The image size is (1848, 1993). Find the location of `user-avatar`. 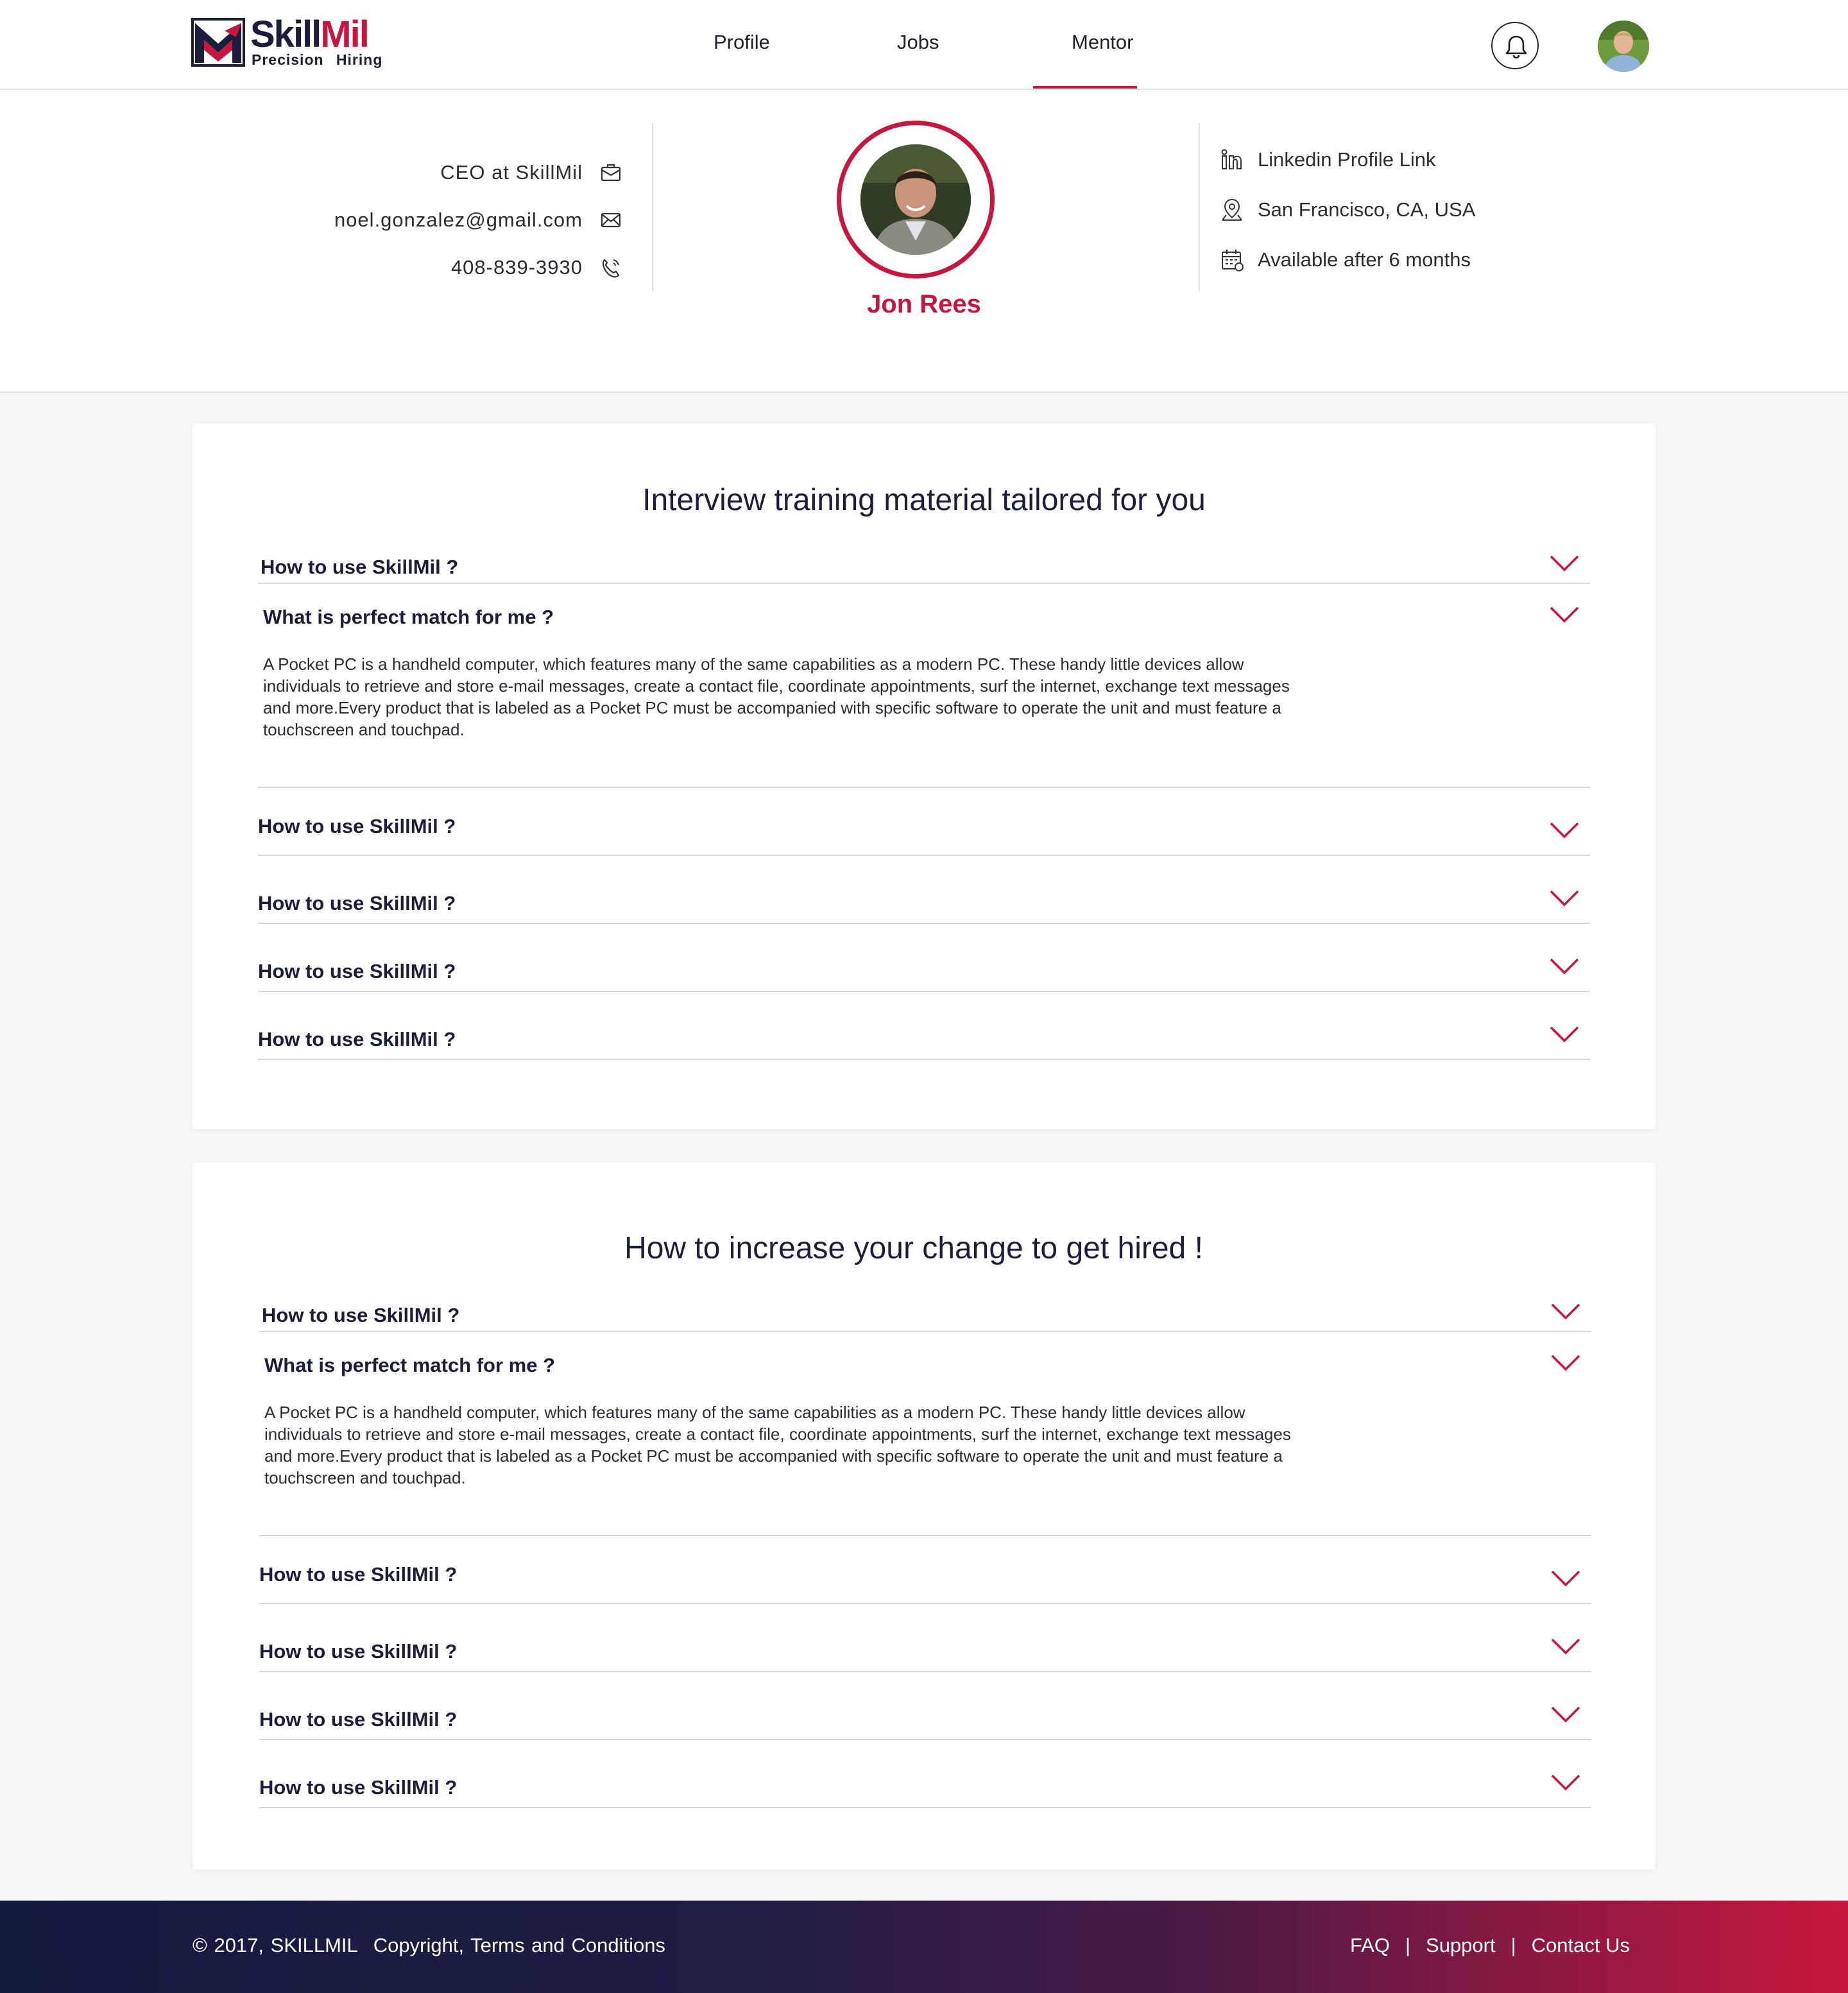

user-avatar is located at coordinates (1624, 46).